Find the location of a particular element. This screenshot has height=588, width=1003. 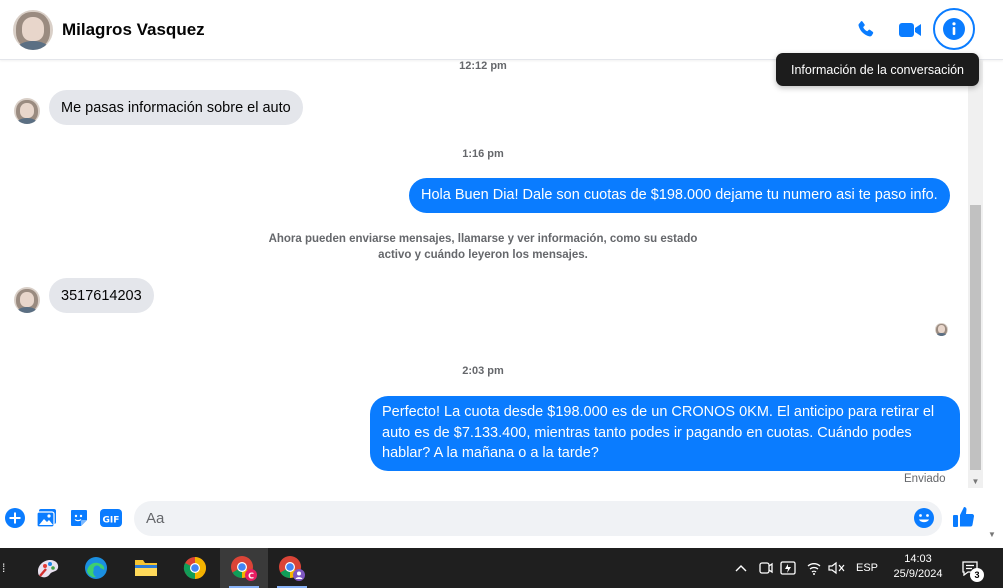

emoji-icon is located at coordinates (924, 518).